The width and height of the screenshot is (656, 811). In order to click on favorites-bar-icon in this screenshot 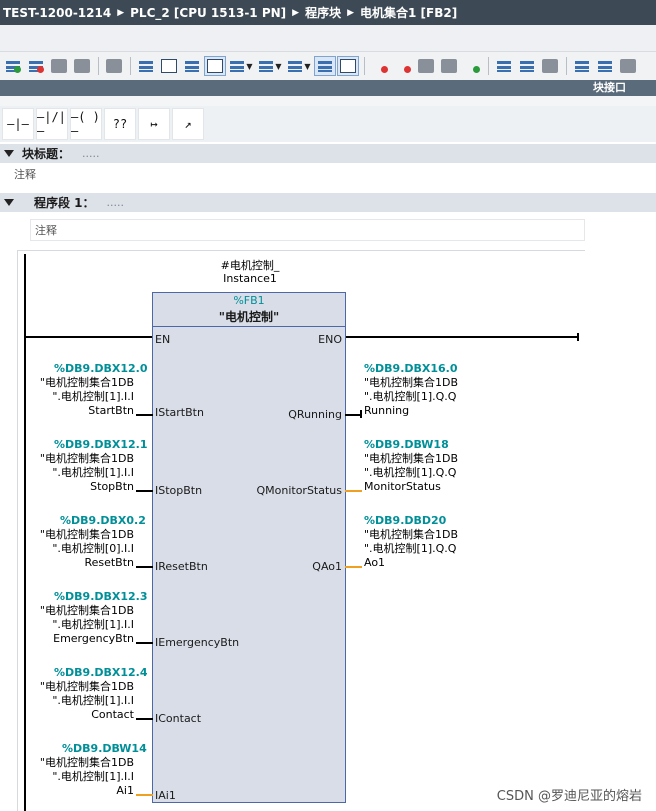, I will do `click(348, 66)`.